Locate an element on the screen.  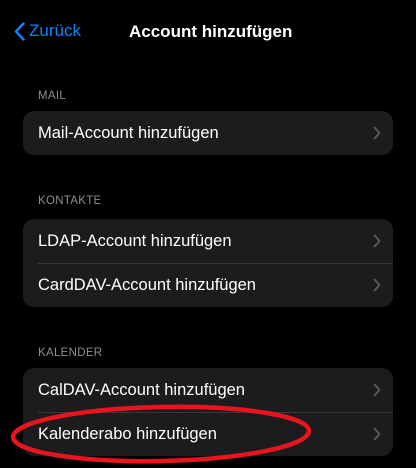
chevron-left-icon is located at coordinates (19, 31).